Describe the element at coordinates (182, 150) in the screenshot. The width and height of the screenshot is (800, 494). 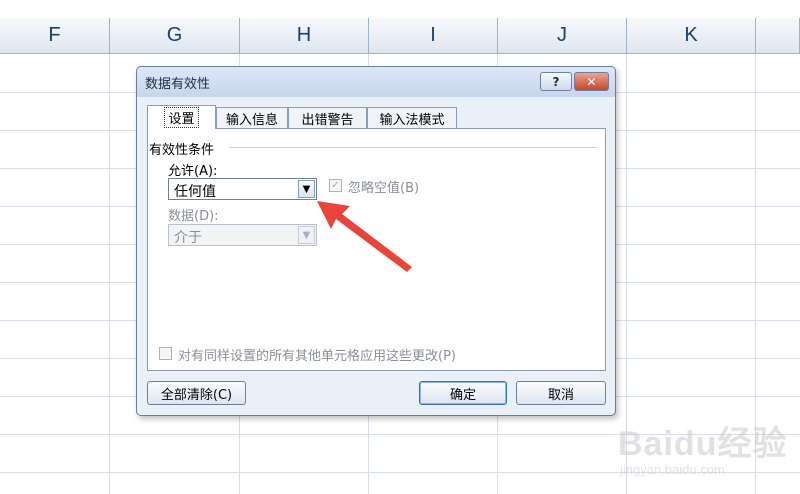
I see `validation-criteria-label: 有效性条件` at that location.